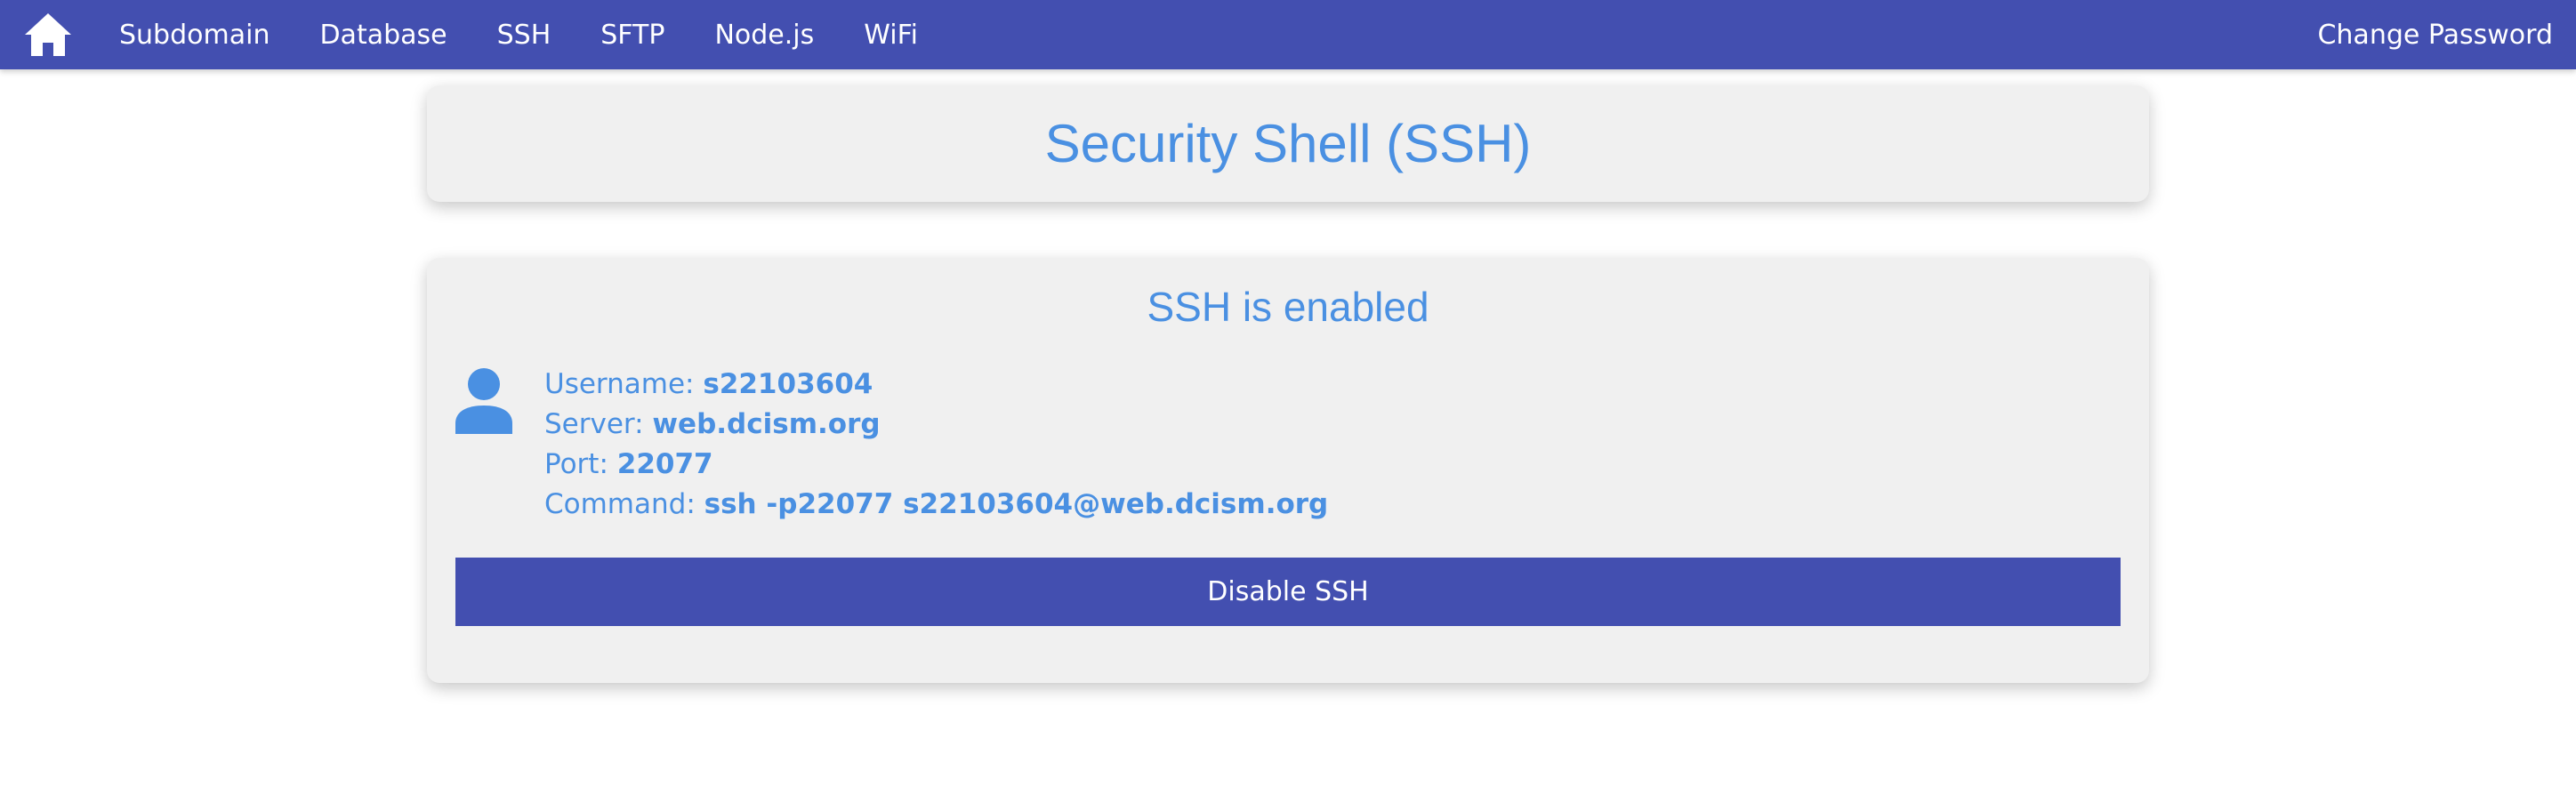 This screenshot has height=811, width=2576. What do you see at coordinates (524, 35) in the screenshot?
I see `nav-item-ssh: SSH` at bounding box center [524, 35].